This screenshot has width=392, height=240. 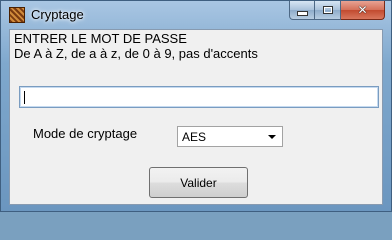 I want to click on close-icon: ✕, so click(x=362, y=10).